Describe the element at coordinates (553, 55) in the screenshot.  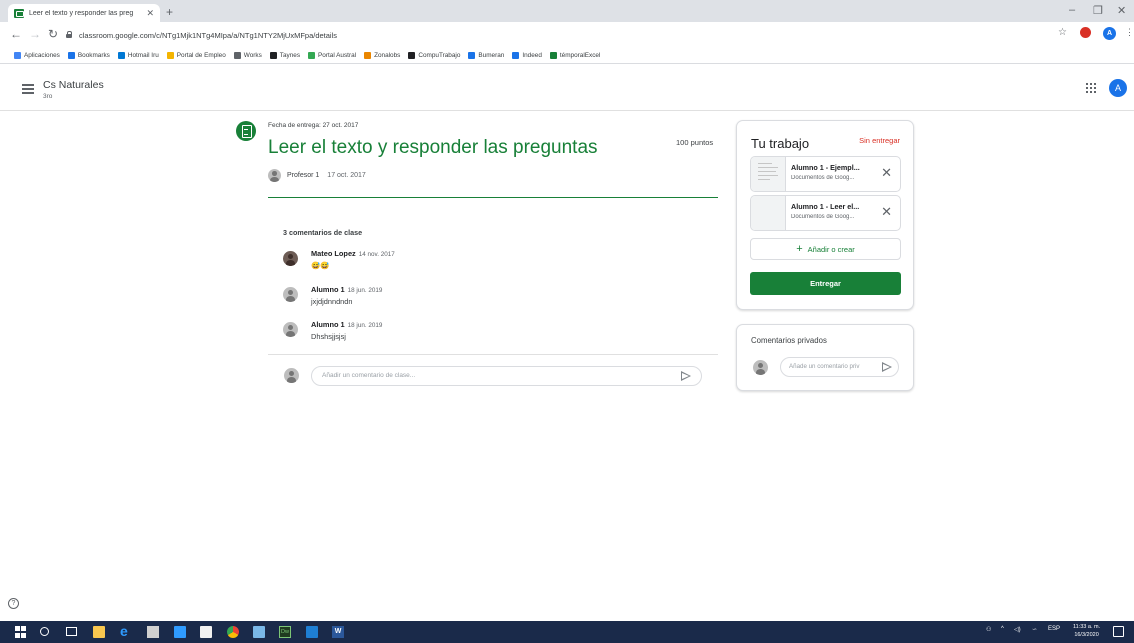
I see `refresh-icon` at that location.